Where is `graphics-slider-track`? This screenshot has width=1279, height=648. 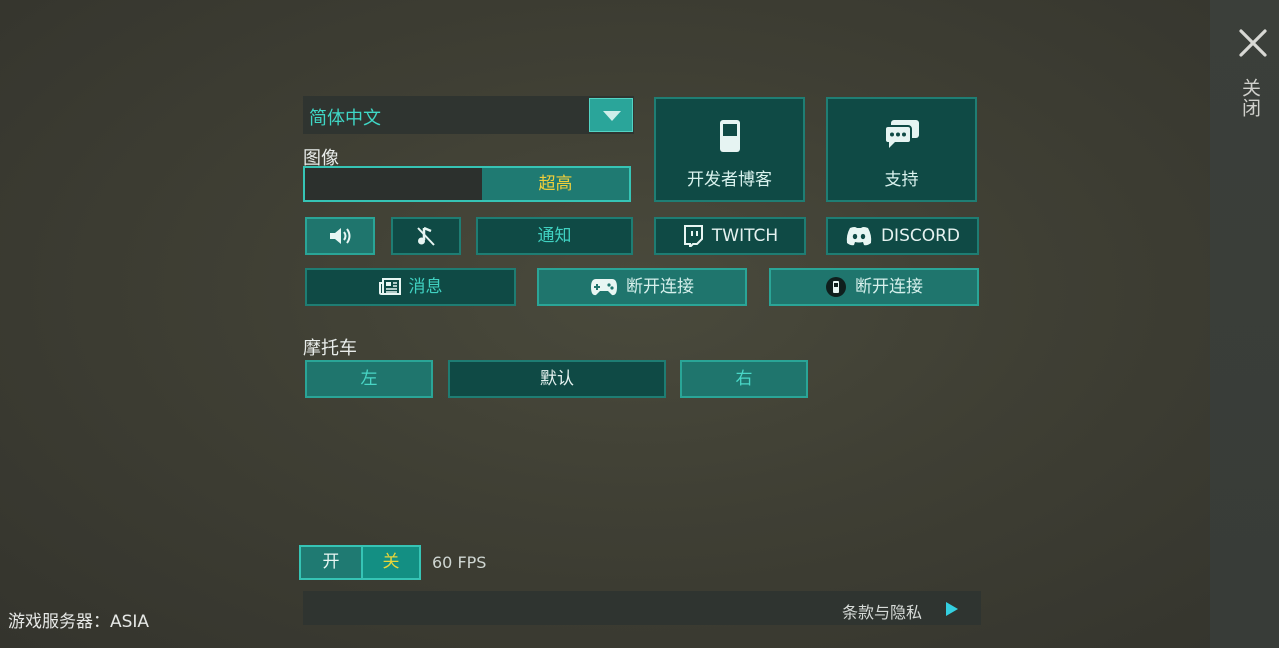 graphics-slider-track is located at coordinates (393, 184).